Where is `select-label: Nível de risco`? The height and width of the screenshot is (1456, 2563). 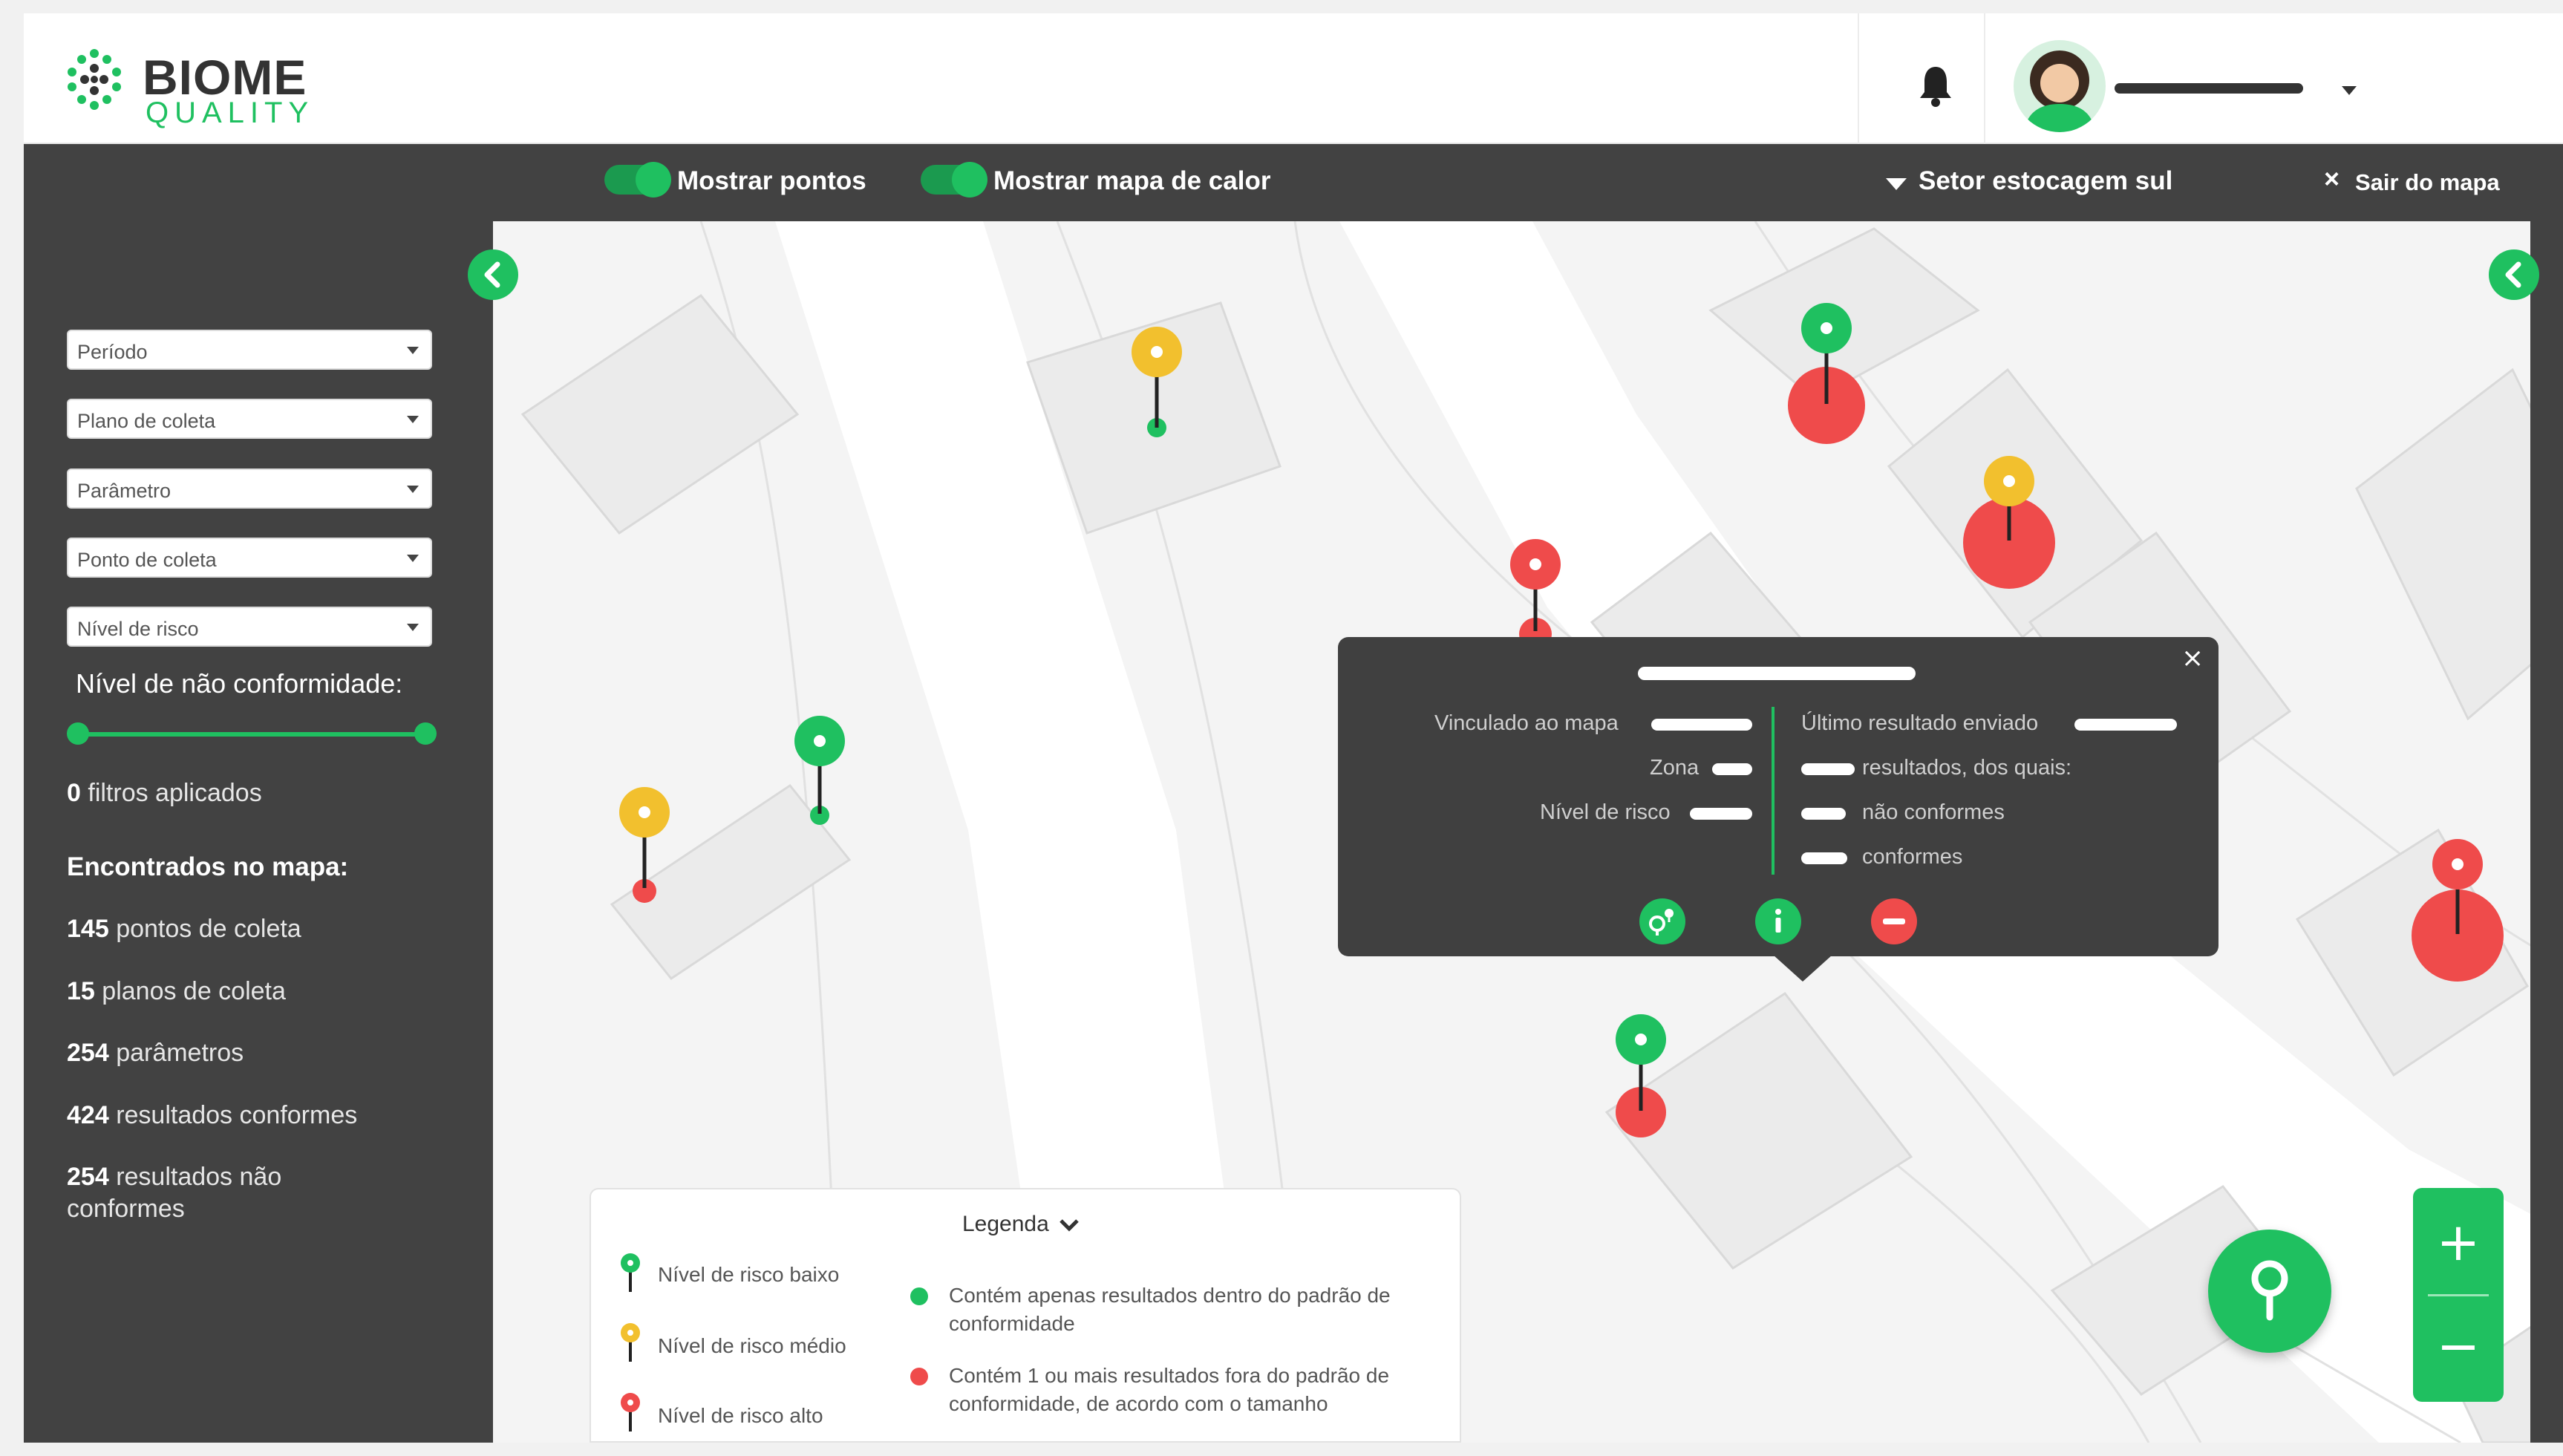 select-label: Nível de risco is located at coordinates (138, 629).